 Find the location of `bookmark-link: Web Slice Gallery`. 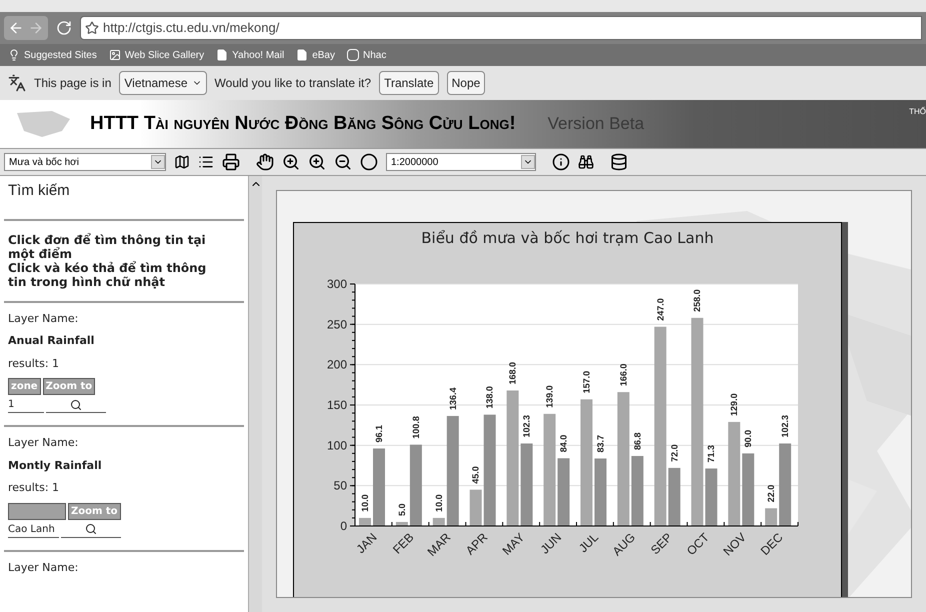

bookmark-link: Web Slice Gallery is located at coordinates (164, 55).